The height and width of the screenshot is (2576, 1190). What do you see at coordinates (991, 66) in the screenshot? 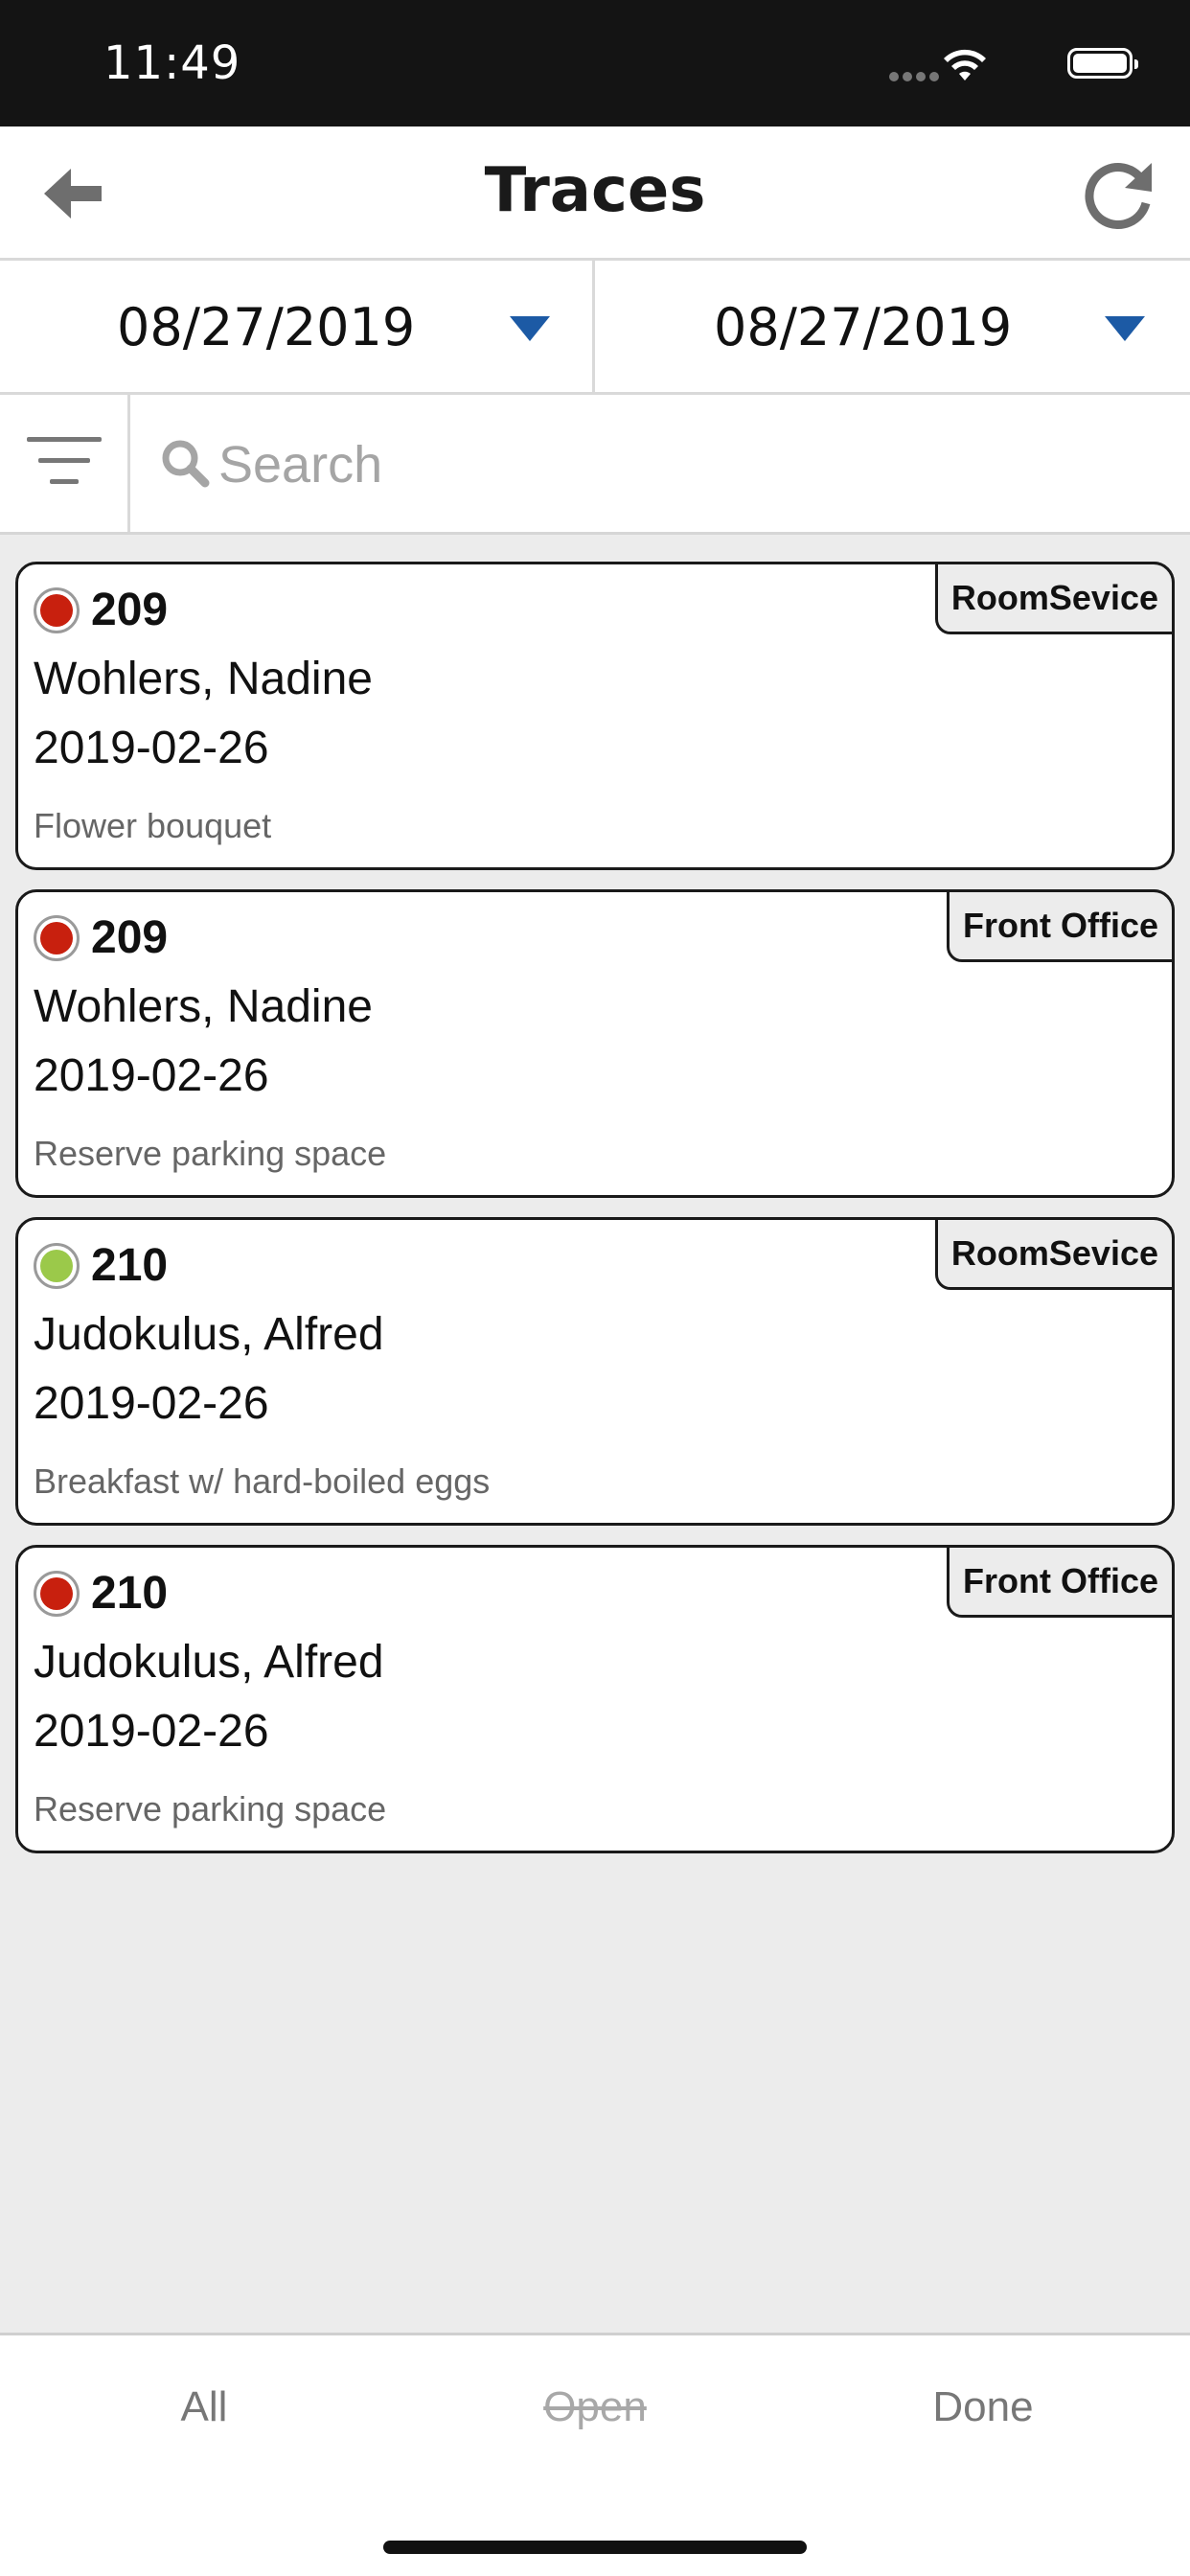
I see `status-icons` at bounding box center [991, 66].